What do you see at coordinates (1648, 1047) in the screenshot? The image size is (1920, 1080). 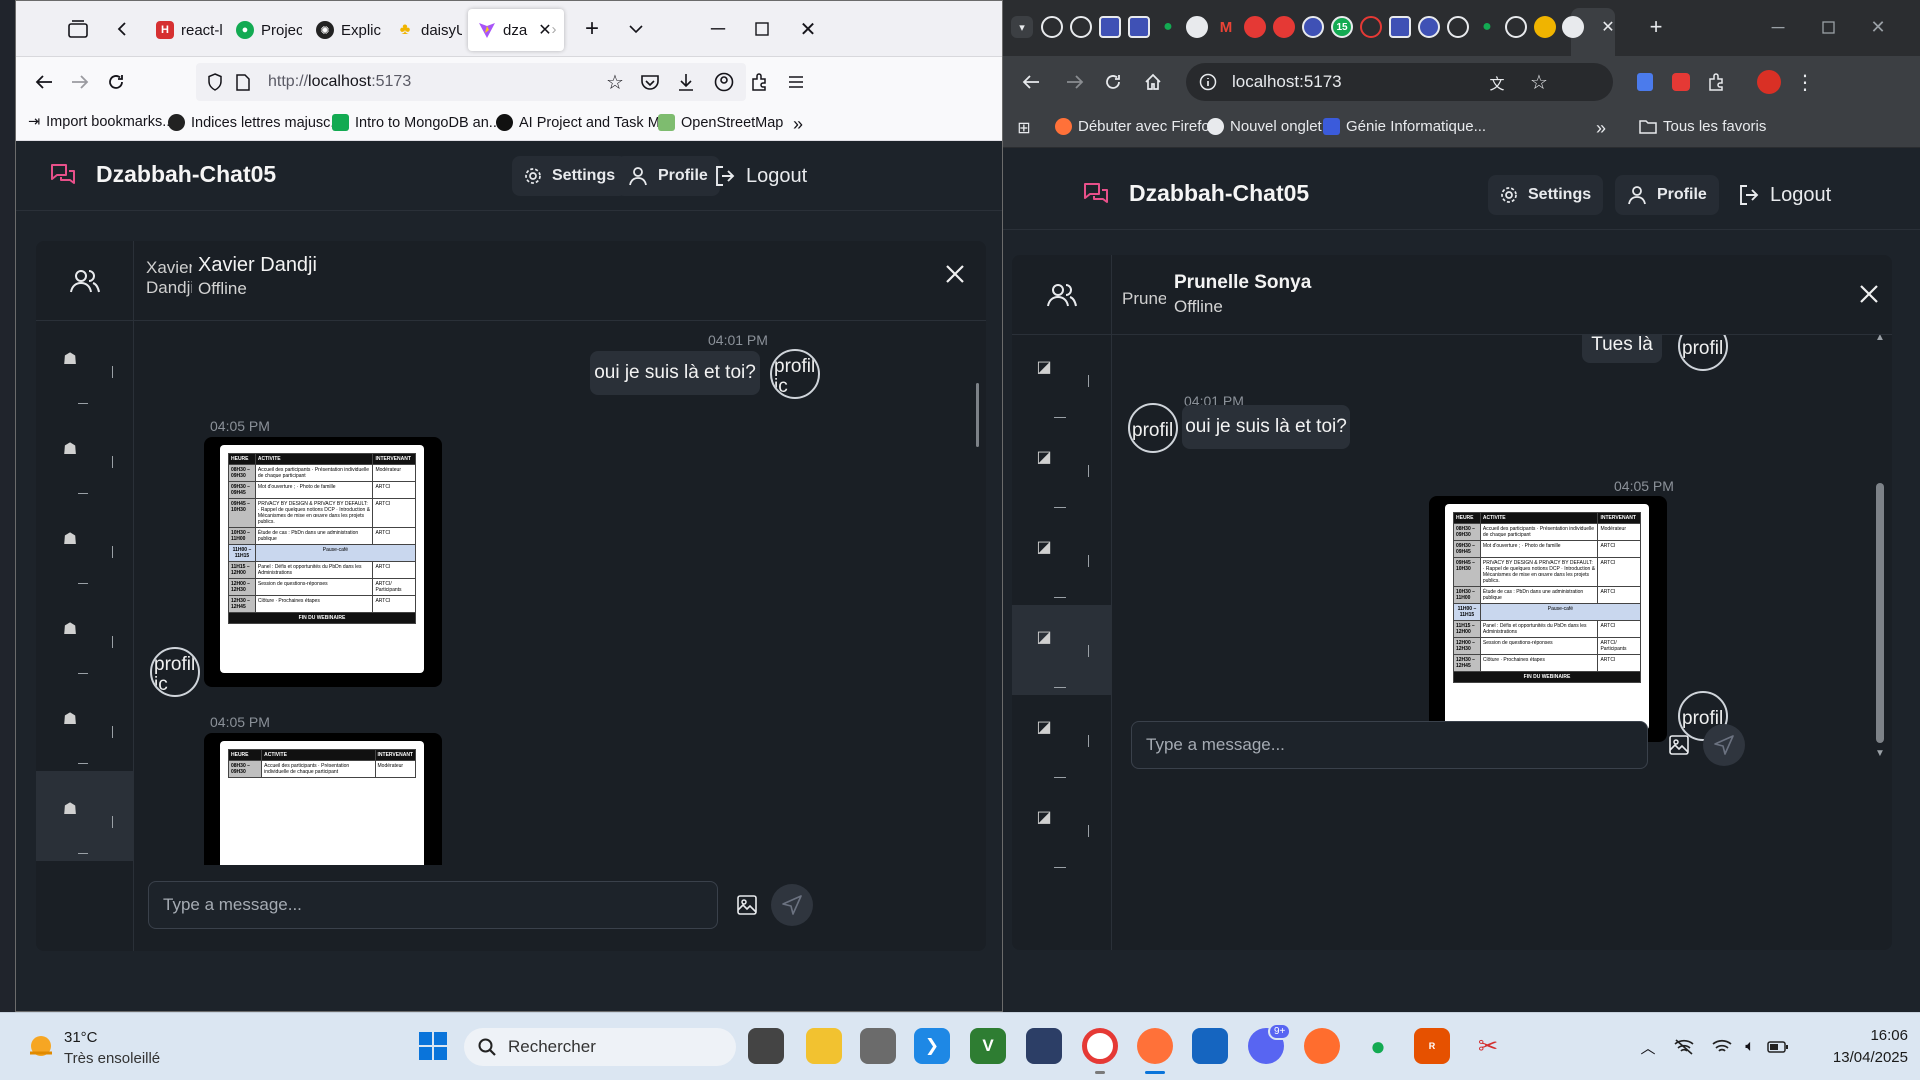 I see `show-hidden-icons-chevron-icon: ︿` at bounding box center [1648, 1047].